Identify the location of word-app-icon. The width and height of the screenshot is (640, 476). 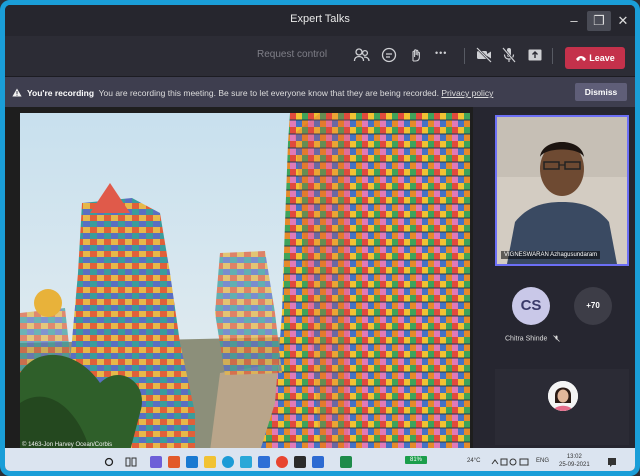
(318, 462).